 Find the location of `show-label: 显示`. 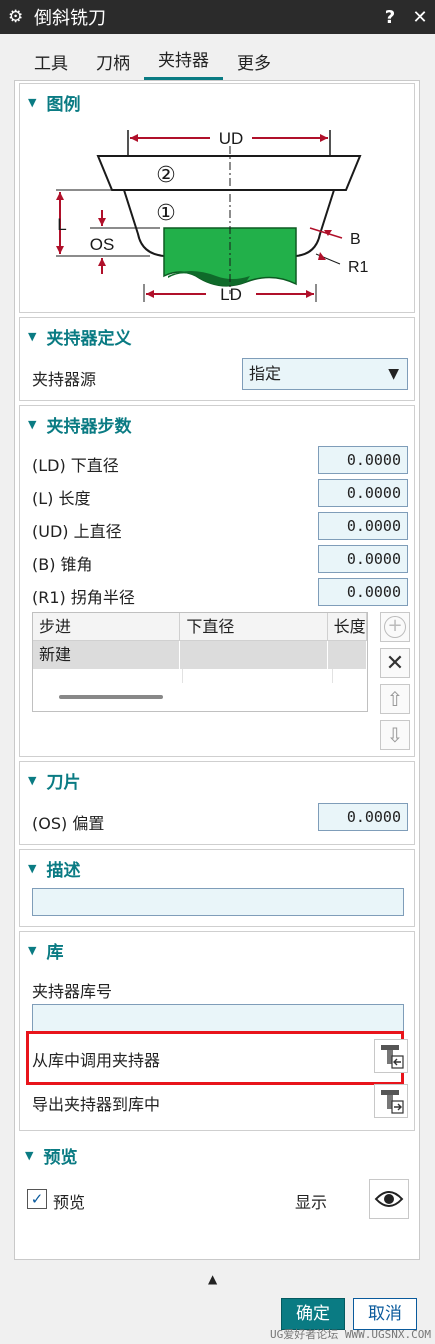

show-label: 显示 is located at coordinates (311, 1202).